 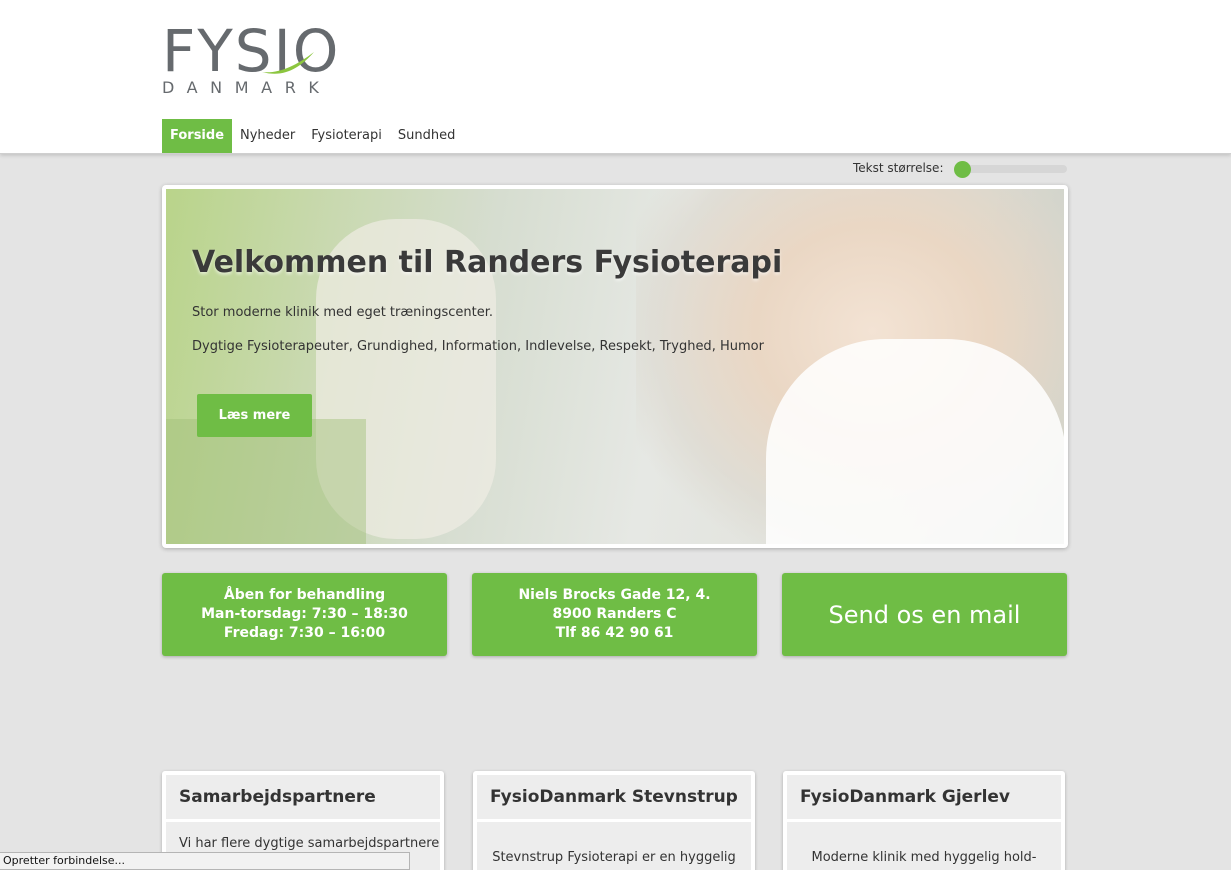 I want to click on send-mail-label: Send os en mail, so click(x=924, y=614).